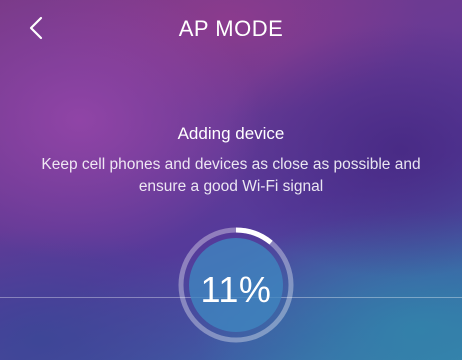  Describe the element at coordinates (236, 289) in the screenshot. I see `progress-value: 11%` at that location.